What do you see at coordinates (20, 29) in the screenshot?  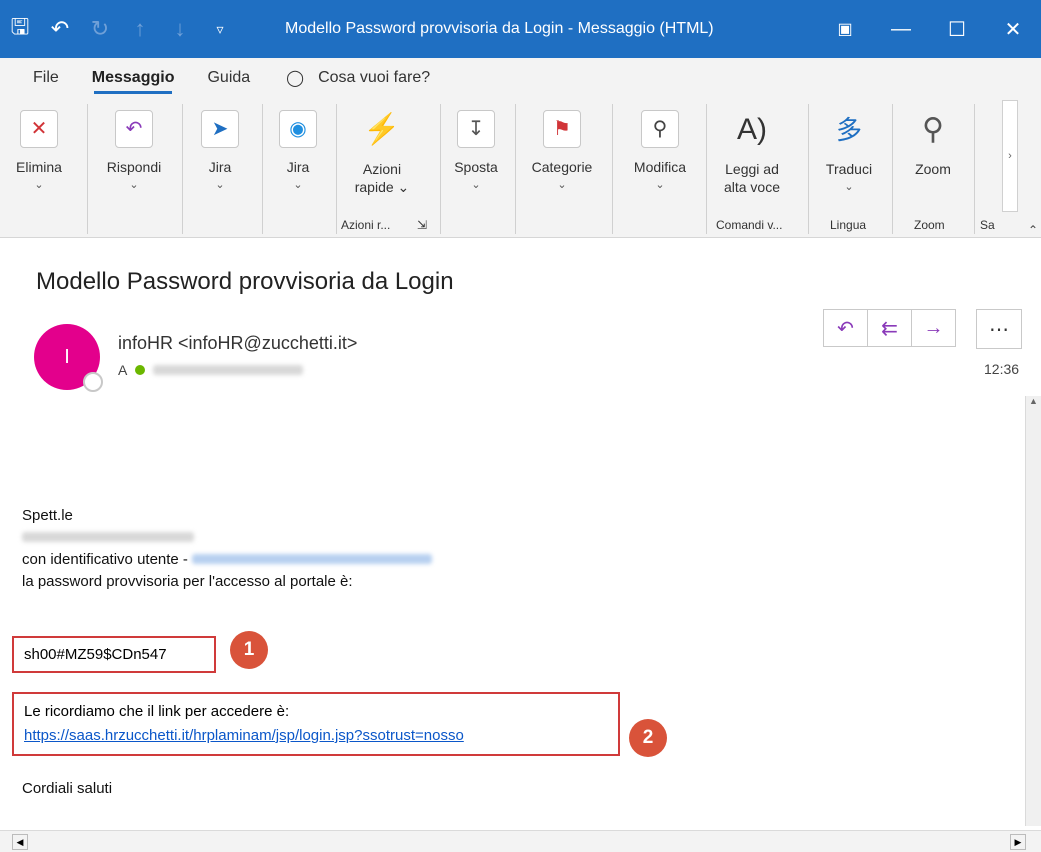 I see `save-icon: 🖫` at bounding box center [20, 29].